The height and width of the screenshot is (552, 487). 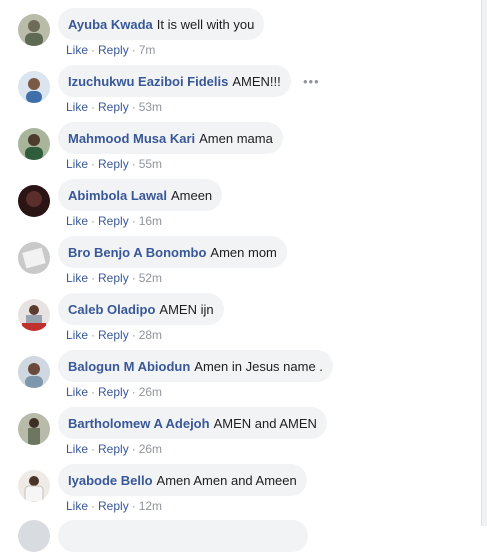 What do you see at coordinates (258, 366) in the screenshot?
I see `comment-text: Amen in Jesus name .` at bounding box center [258, 366].